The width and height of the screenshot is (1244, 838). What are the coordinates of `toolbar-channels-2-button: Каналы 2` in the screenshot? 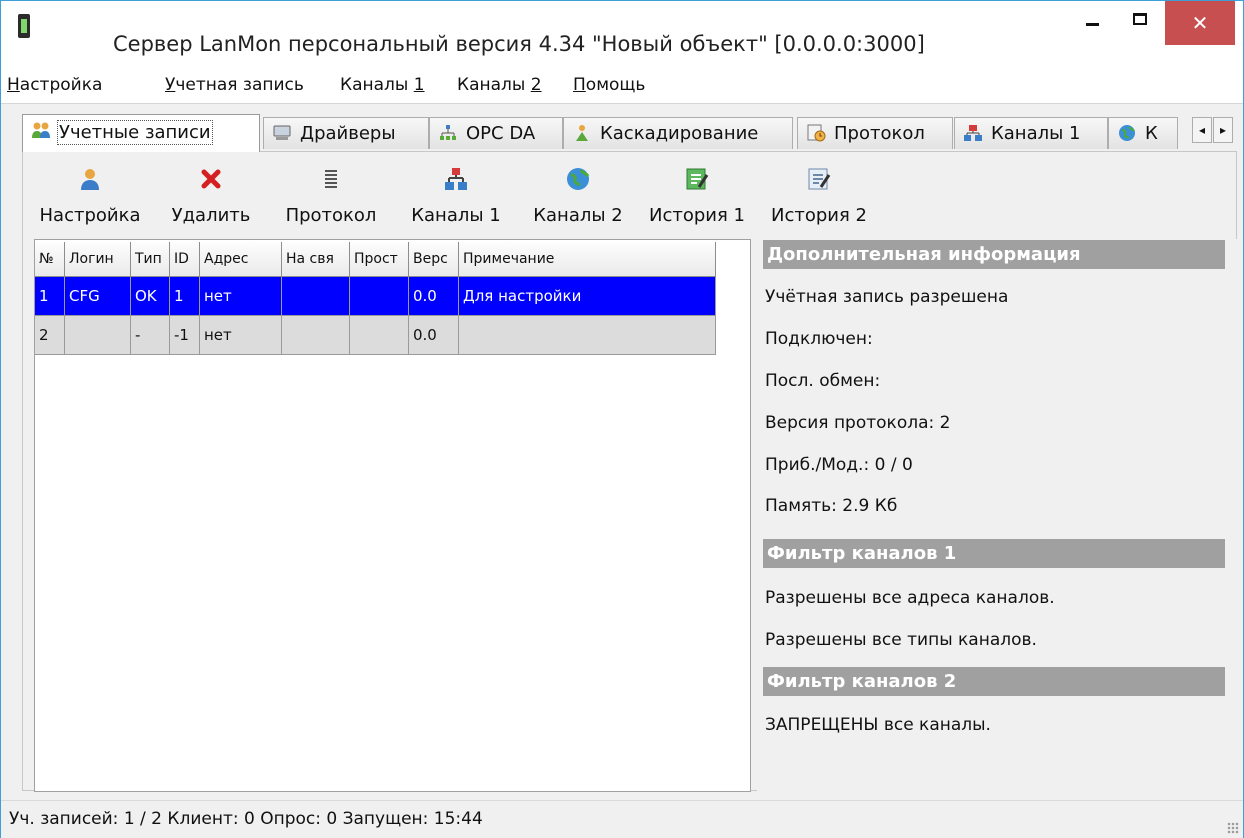 It's located at (578, 198).